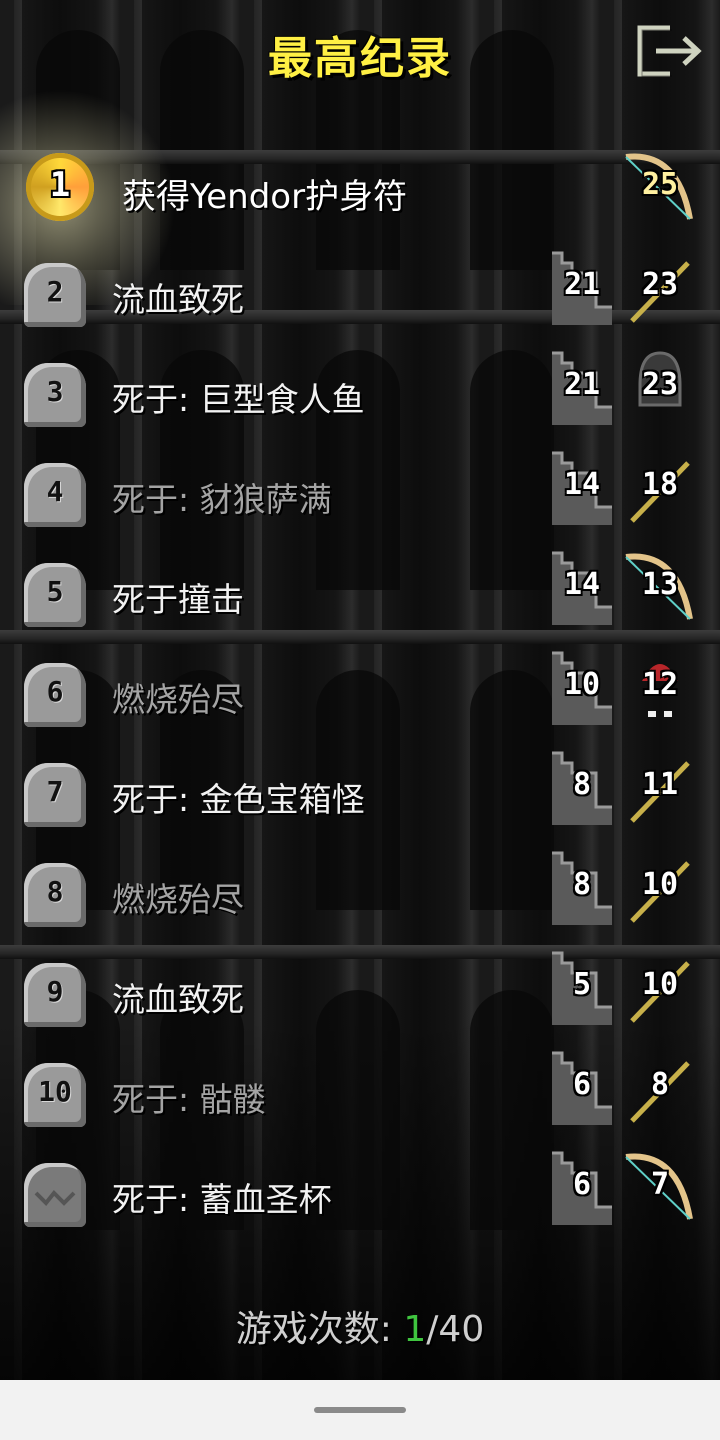  What do you see at coordinates (238, 799) in the screenshot?
I see `record-cause: 死于: 金色宝箱怪` at bounding box center [238, 799].